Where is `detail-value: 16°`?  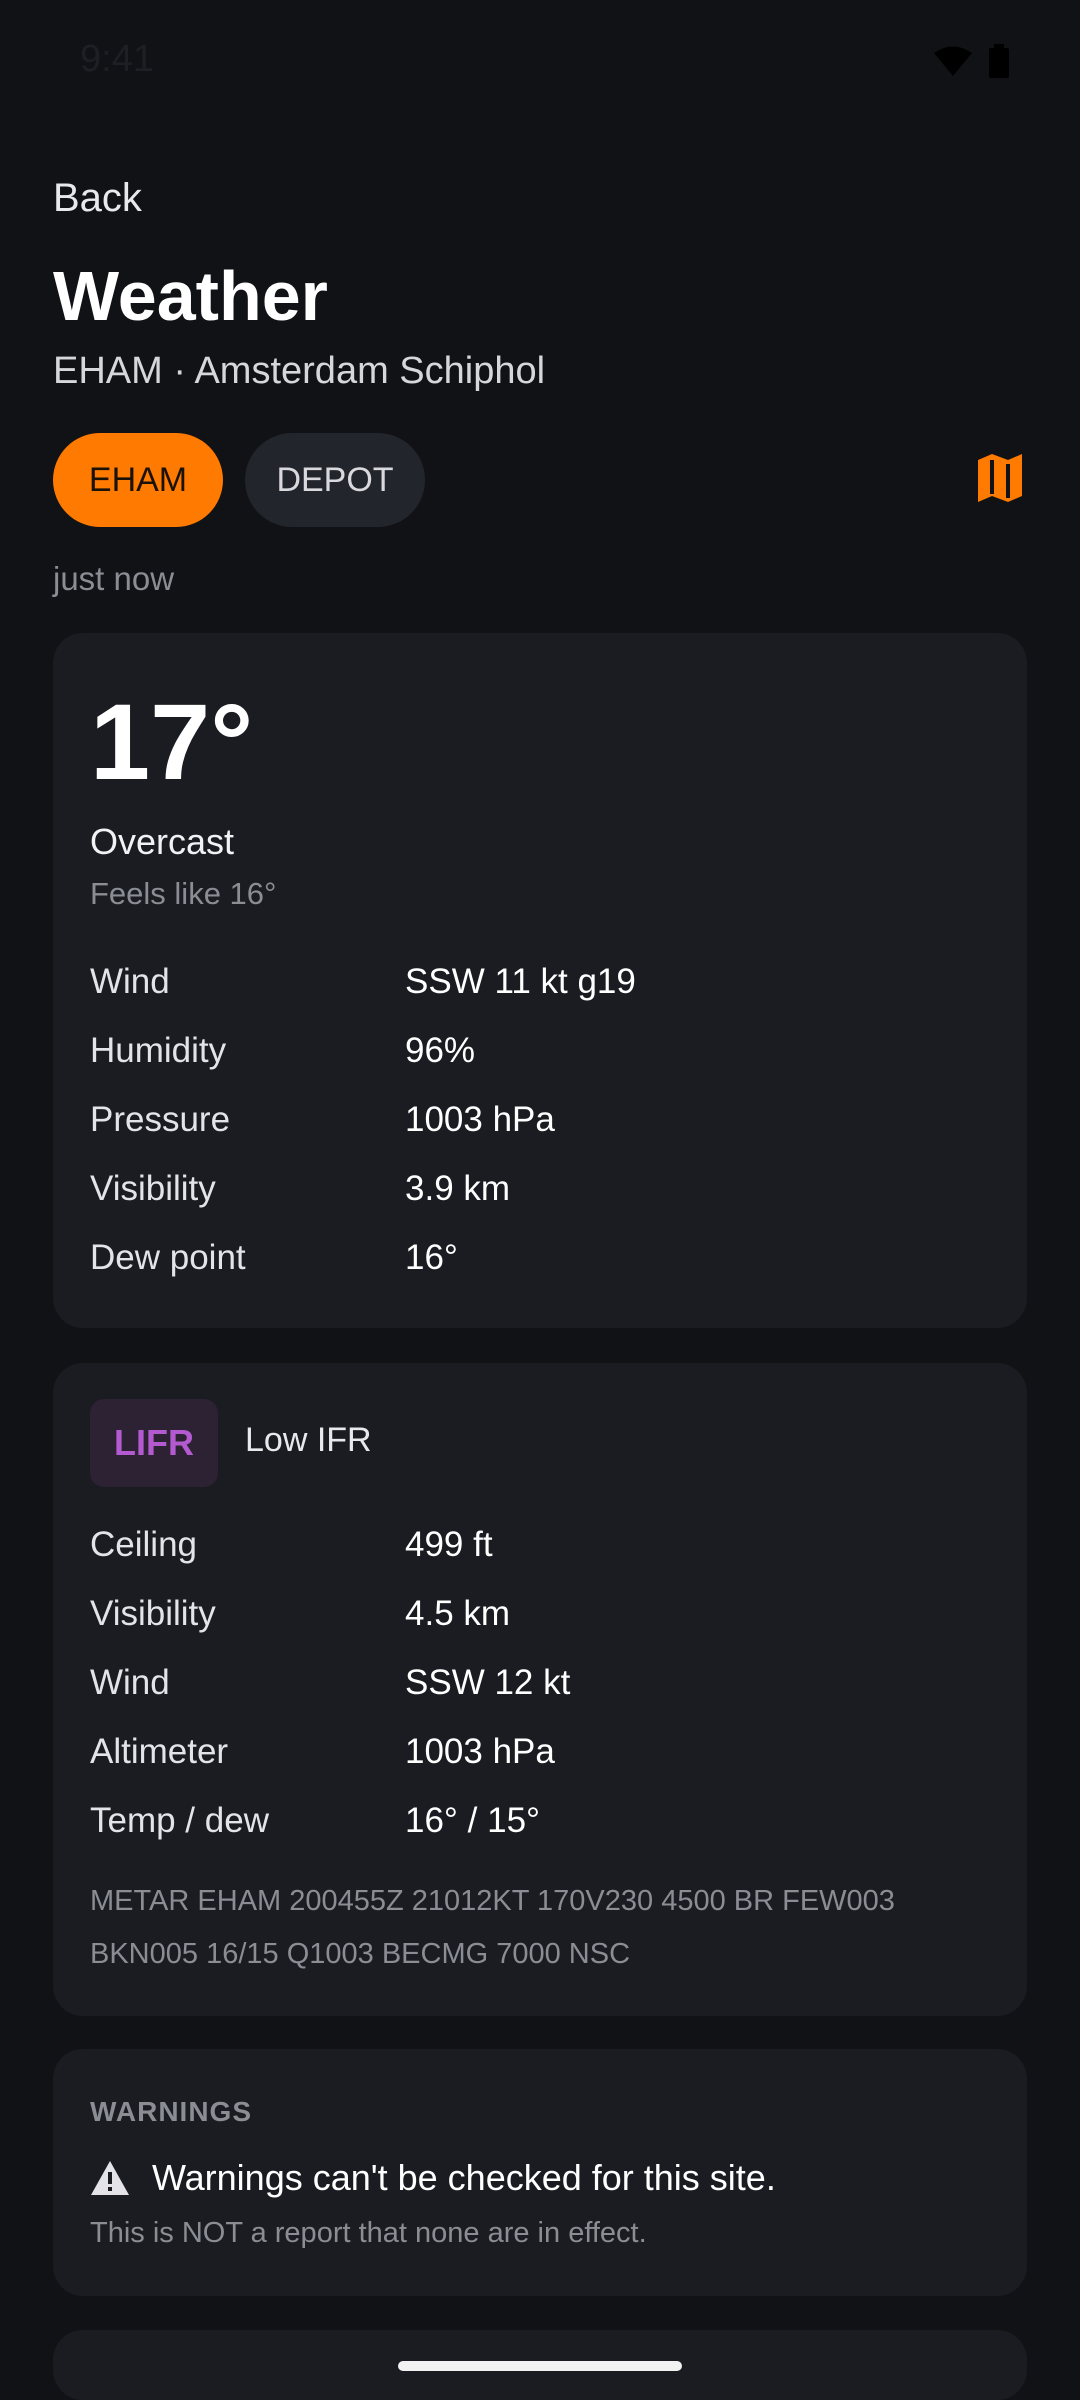 detail-value: 16° is located at coordinates (431, 1257).